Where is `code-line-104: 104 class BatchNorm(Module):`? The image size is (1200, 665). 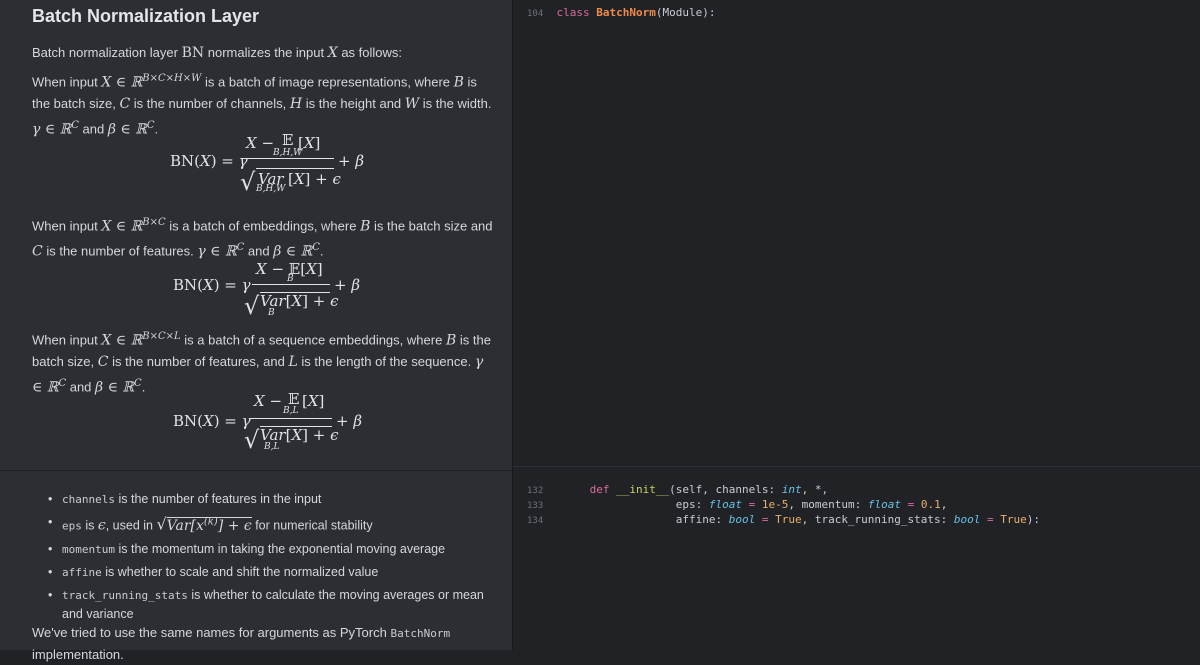
code-line-104: 104 class BatchNorm(Module): is located at coordinates (621, 12).